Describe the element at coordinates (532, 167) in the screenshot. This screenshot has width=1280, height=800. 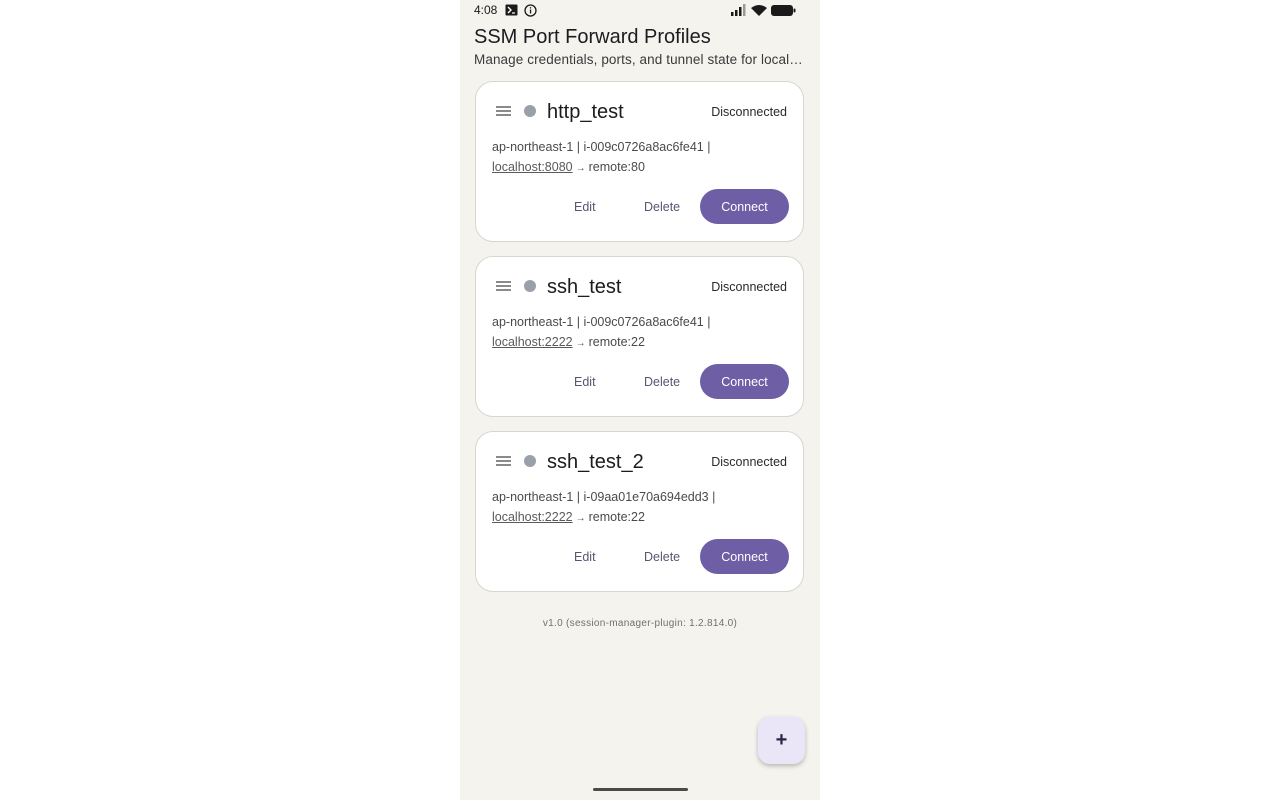
I see `local-port-link: localhost:8080` at that location.